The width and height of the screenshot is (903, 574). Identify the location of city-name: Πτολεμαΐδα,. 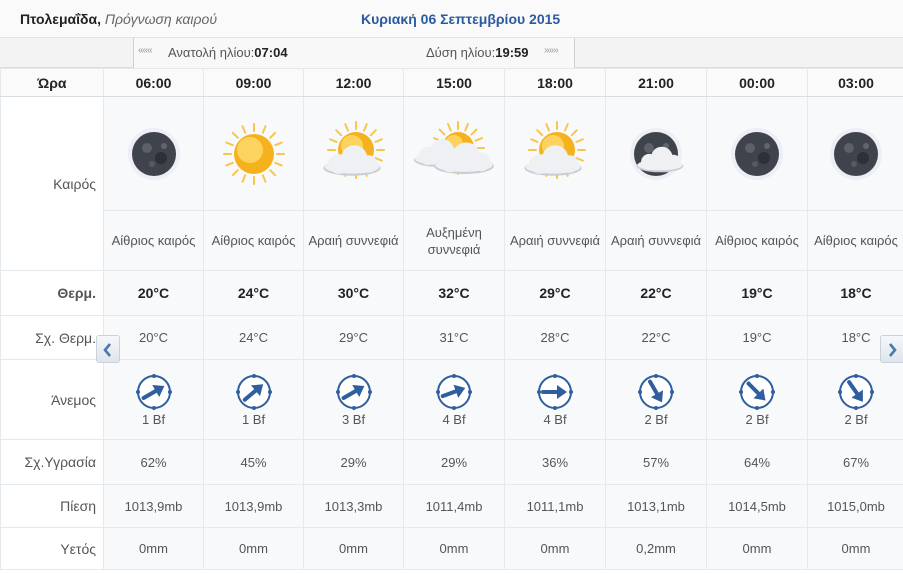
(60, 19).